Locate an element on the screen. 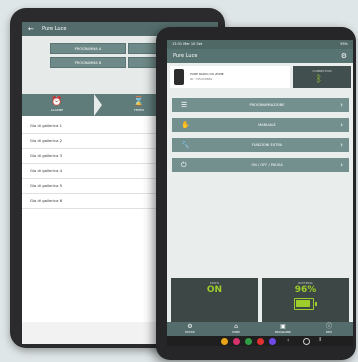 Image resolution: width=358 pixels, height=362 pixels. battery-panel: BATTERIA 96% is located at coordinates (305, 300).